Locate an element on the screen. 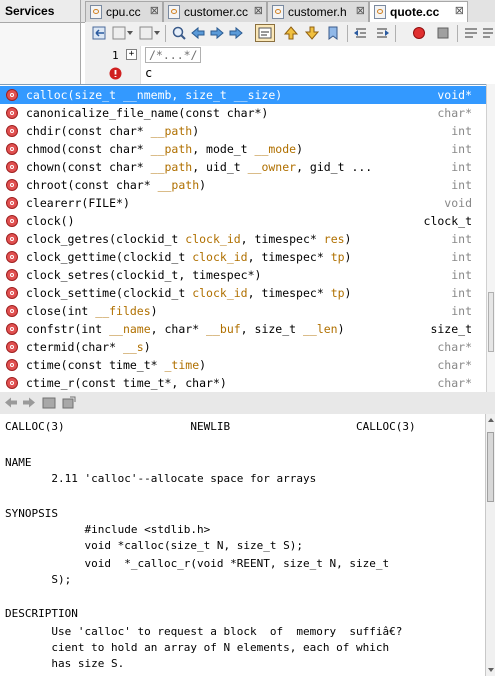 This screenshot has width=495, height=676. previous-bookmark-icon is located at coordinates (291, 33).